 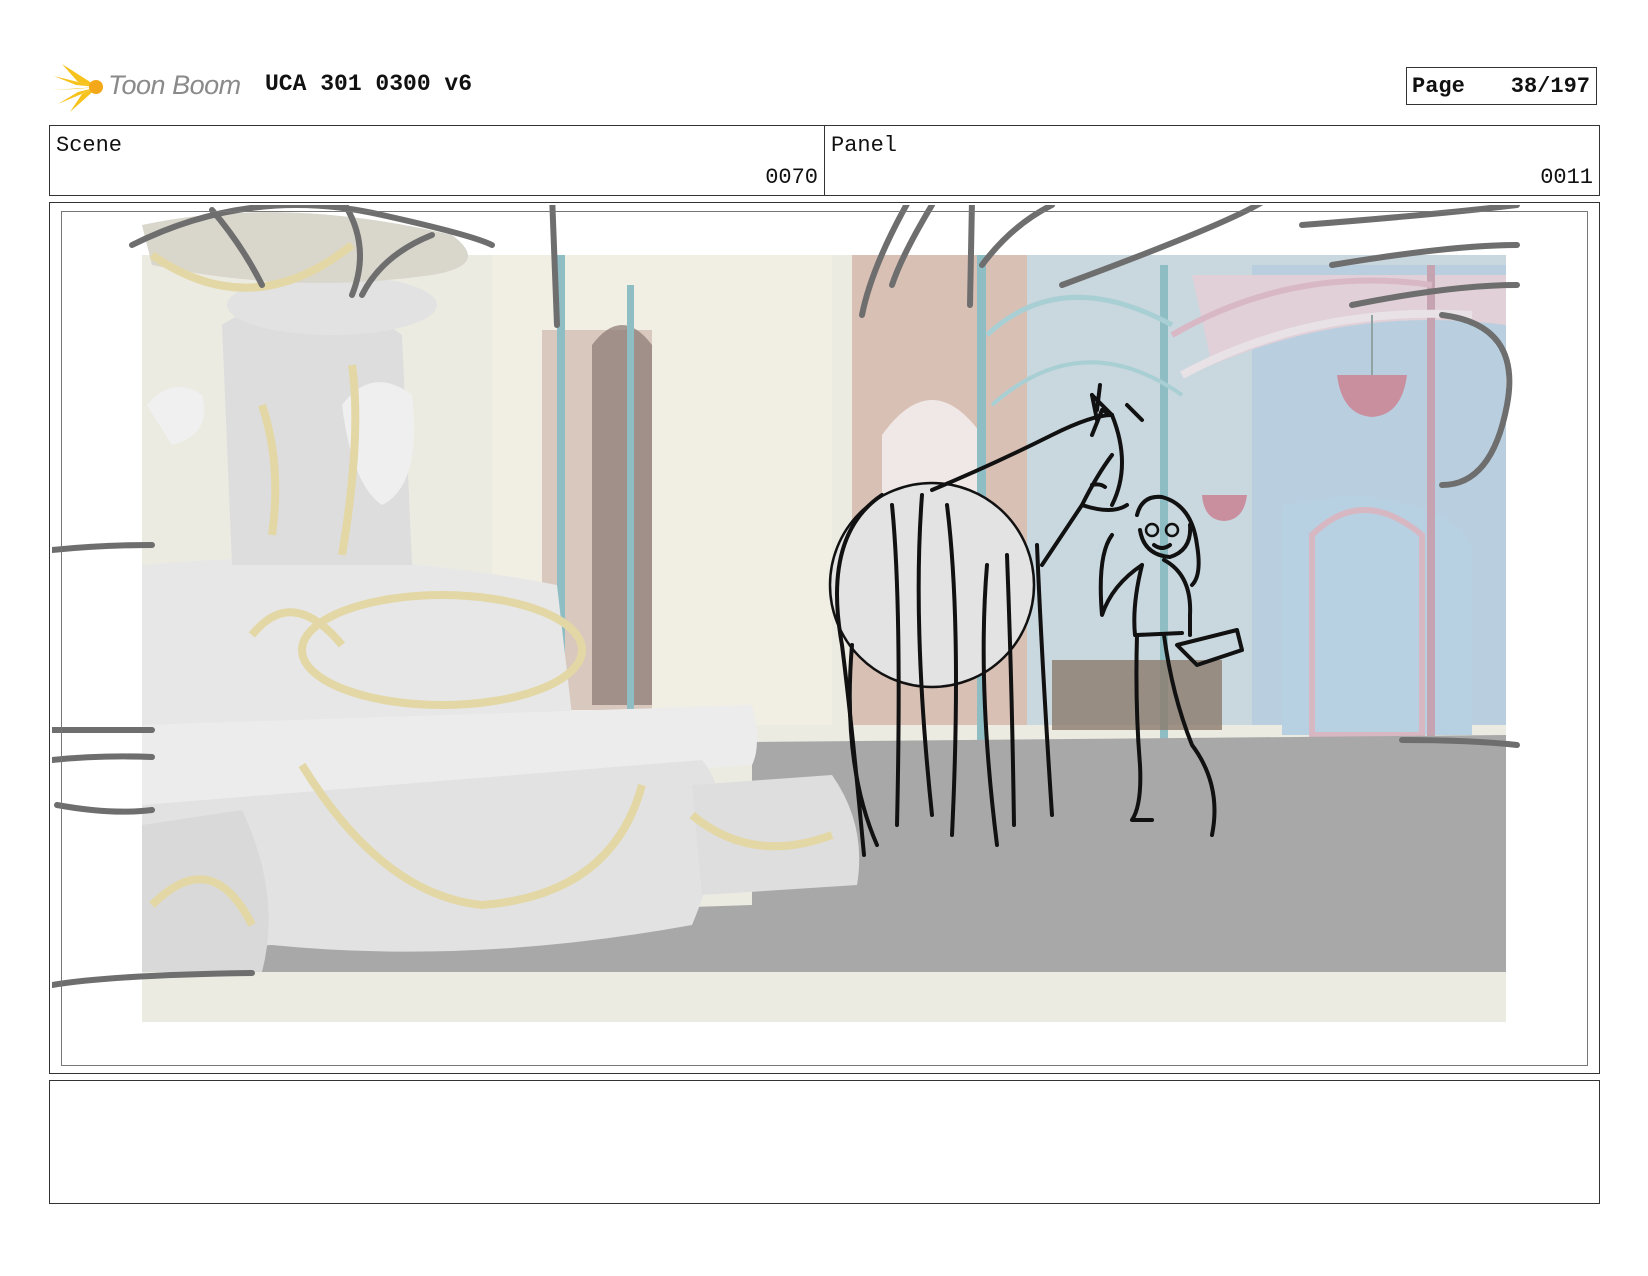 I want to click on page-label: Page, so click(x=1438, y=86).